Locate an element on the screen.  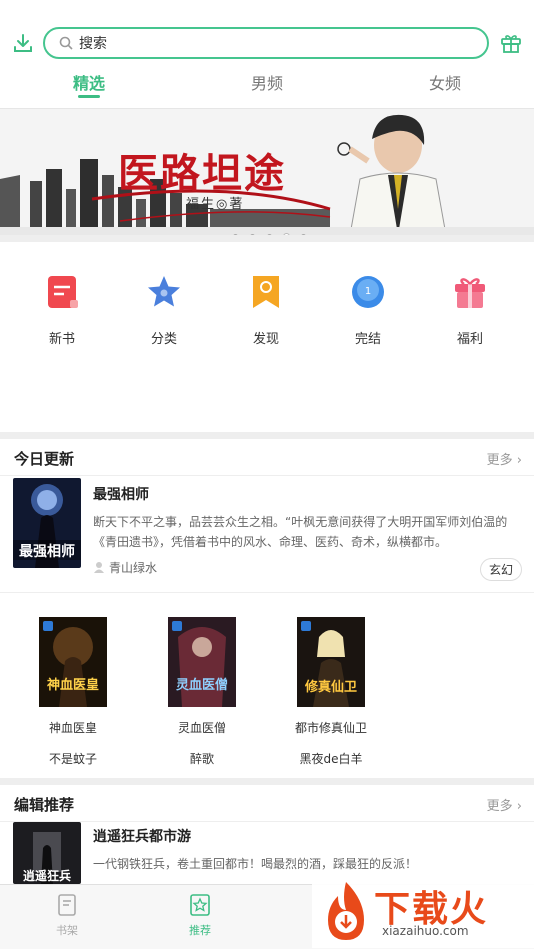
svg-text: 1 is located at coordinates (368, 291).